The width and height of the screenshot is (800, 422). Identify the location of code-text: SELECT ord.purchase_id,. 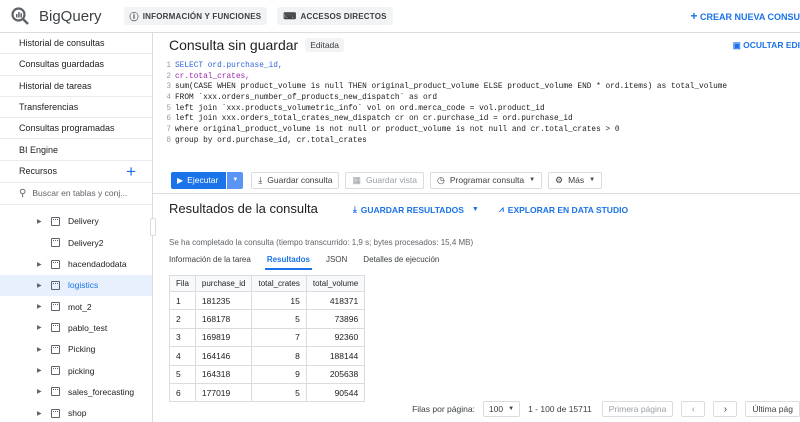
(229, 66).